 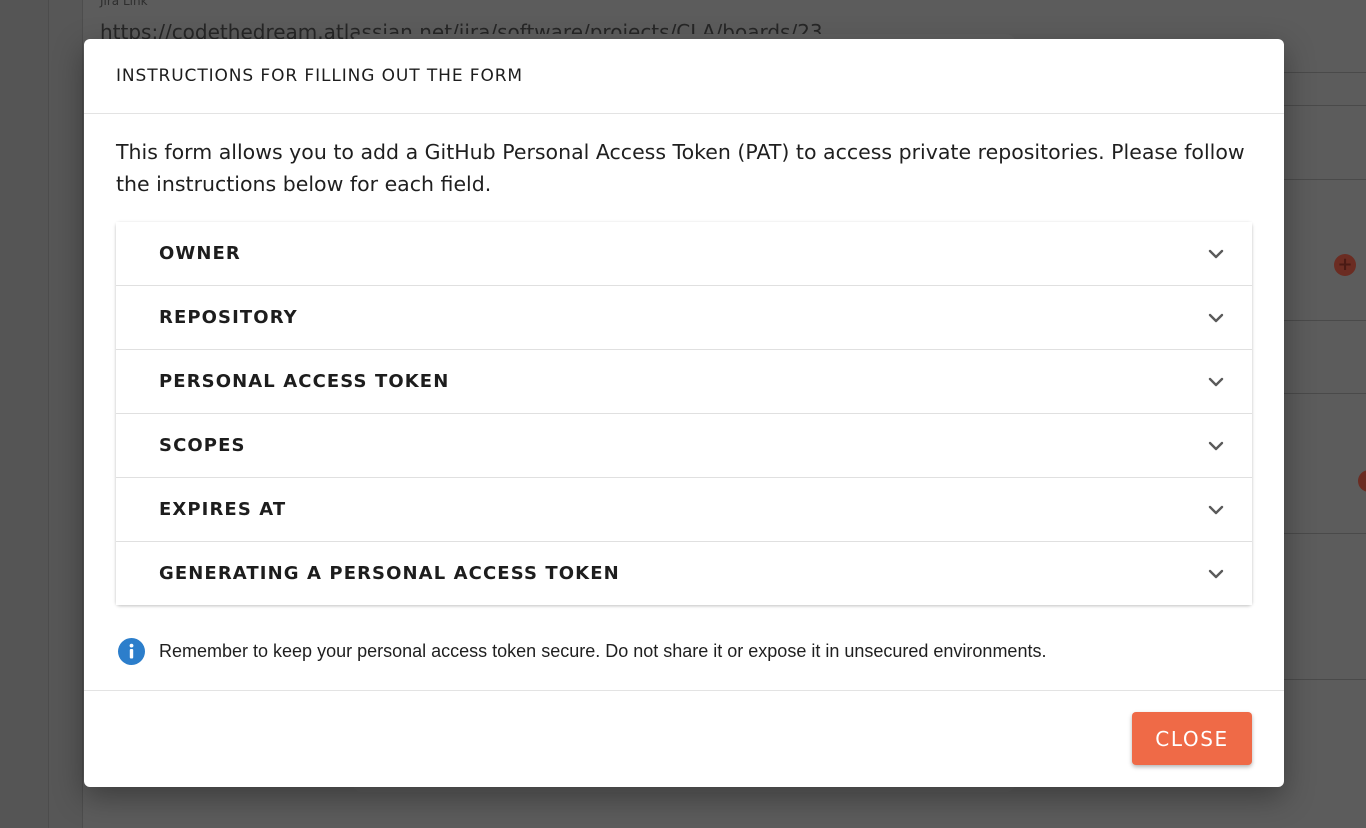 What do you see at coordinates (389, 573) in the screenshot?
I see `accordion-item-label: GENERATING A PERSONAL ACCESS TOKEN` at bounding box center [389, 573].